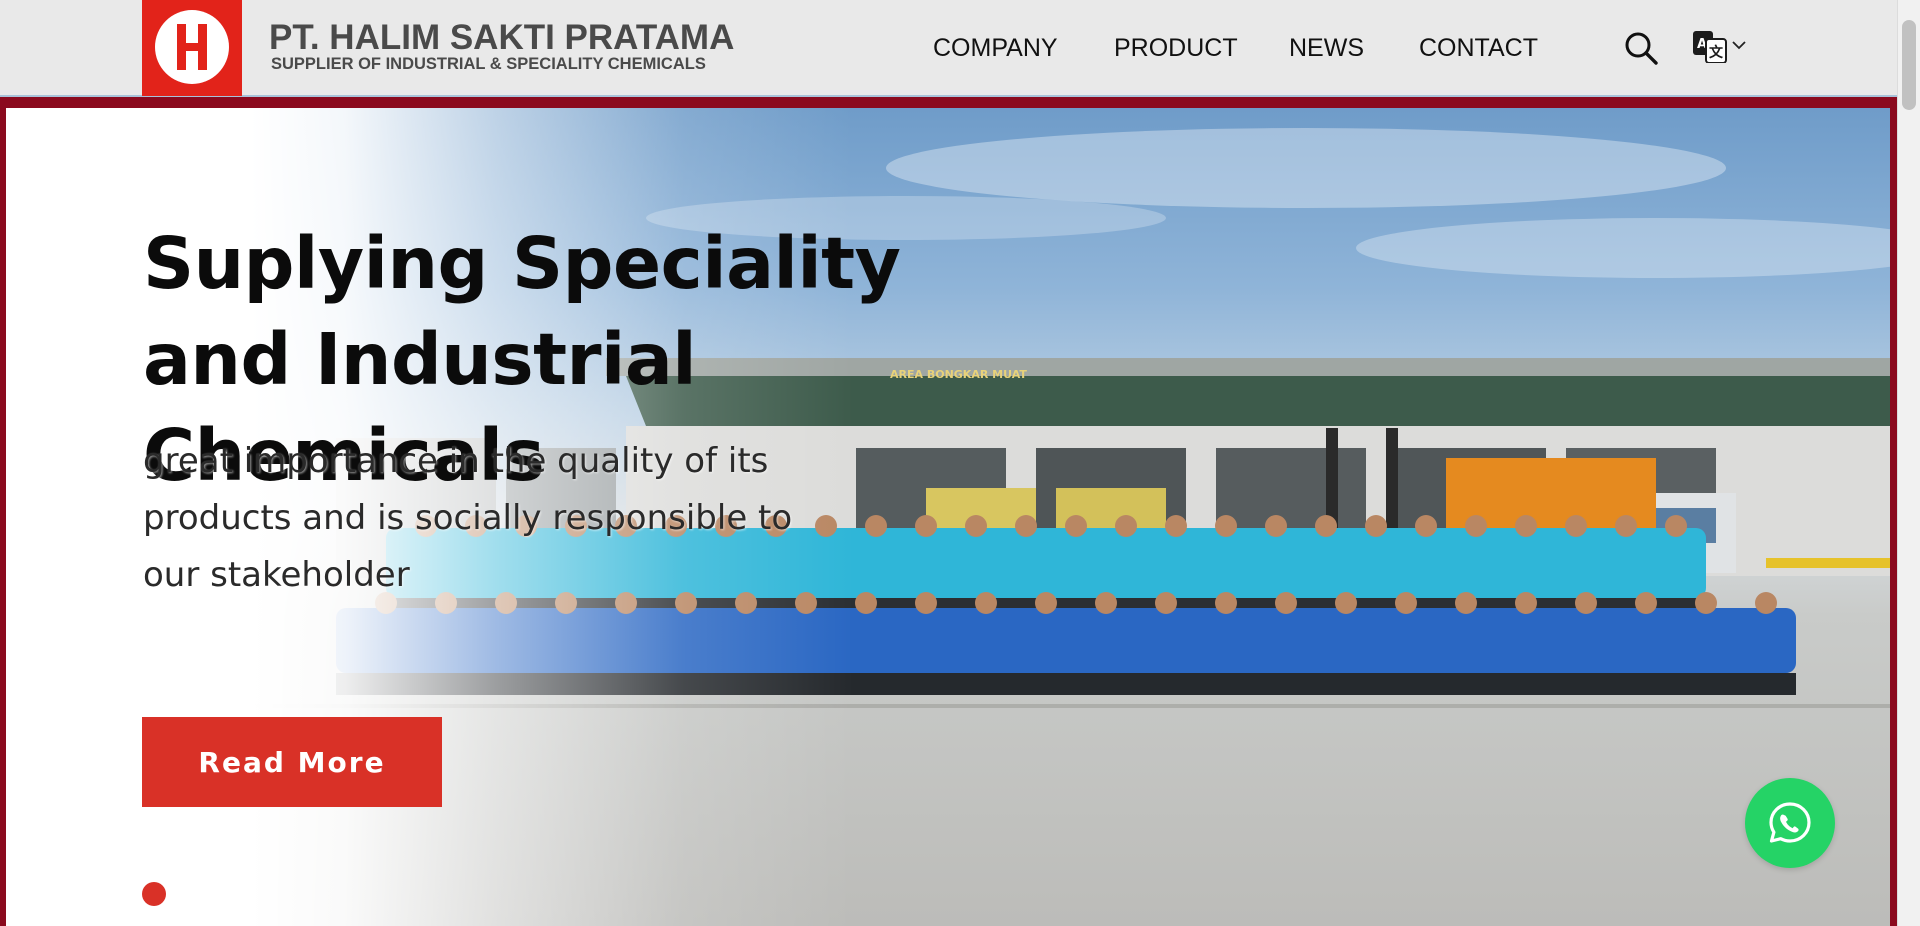 Image resolution: width=1920 pixels, height=926 pixels. Describe the element at coordinates (1326, 48) in the screenshot. I see `nav-item-news: NEWS` at that location.